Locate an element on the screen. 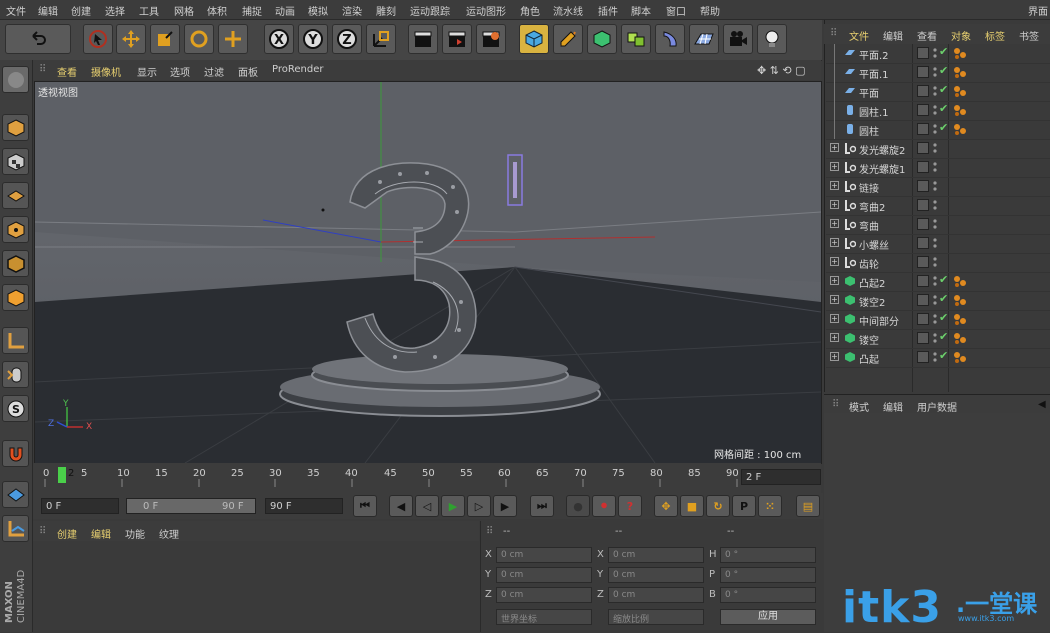  texture-mode-button is located at coordinates (15, 161).